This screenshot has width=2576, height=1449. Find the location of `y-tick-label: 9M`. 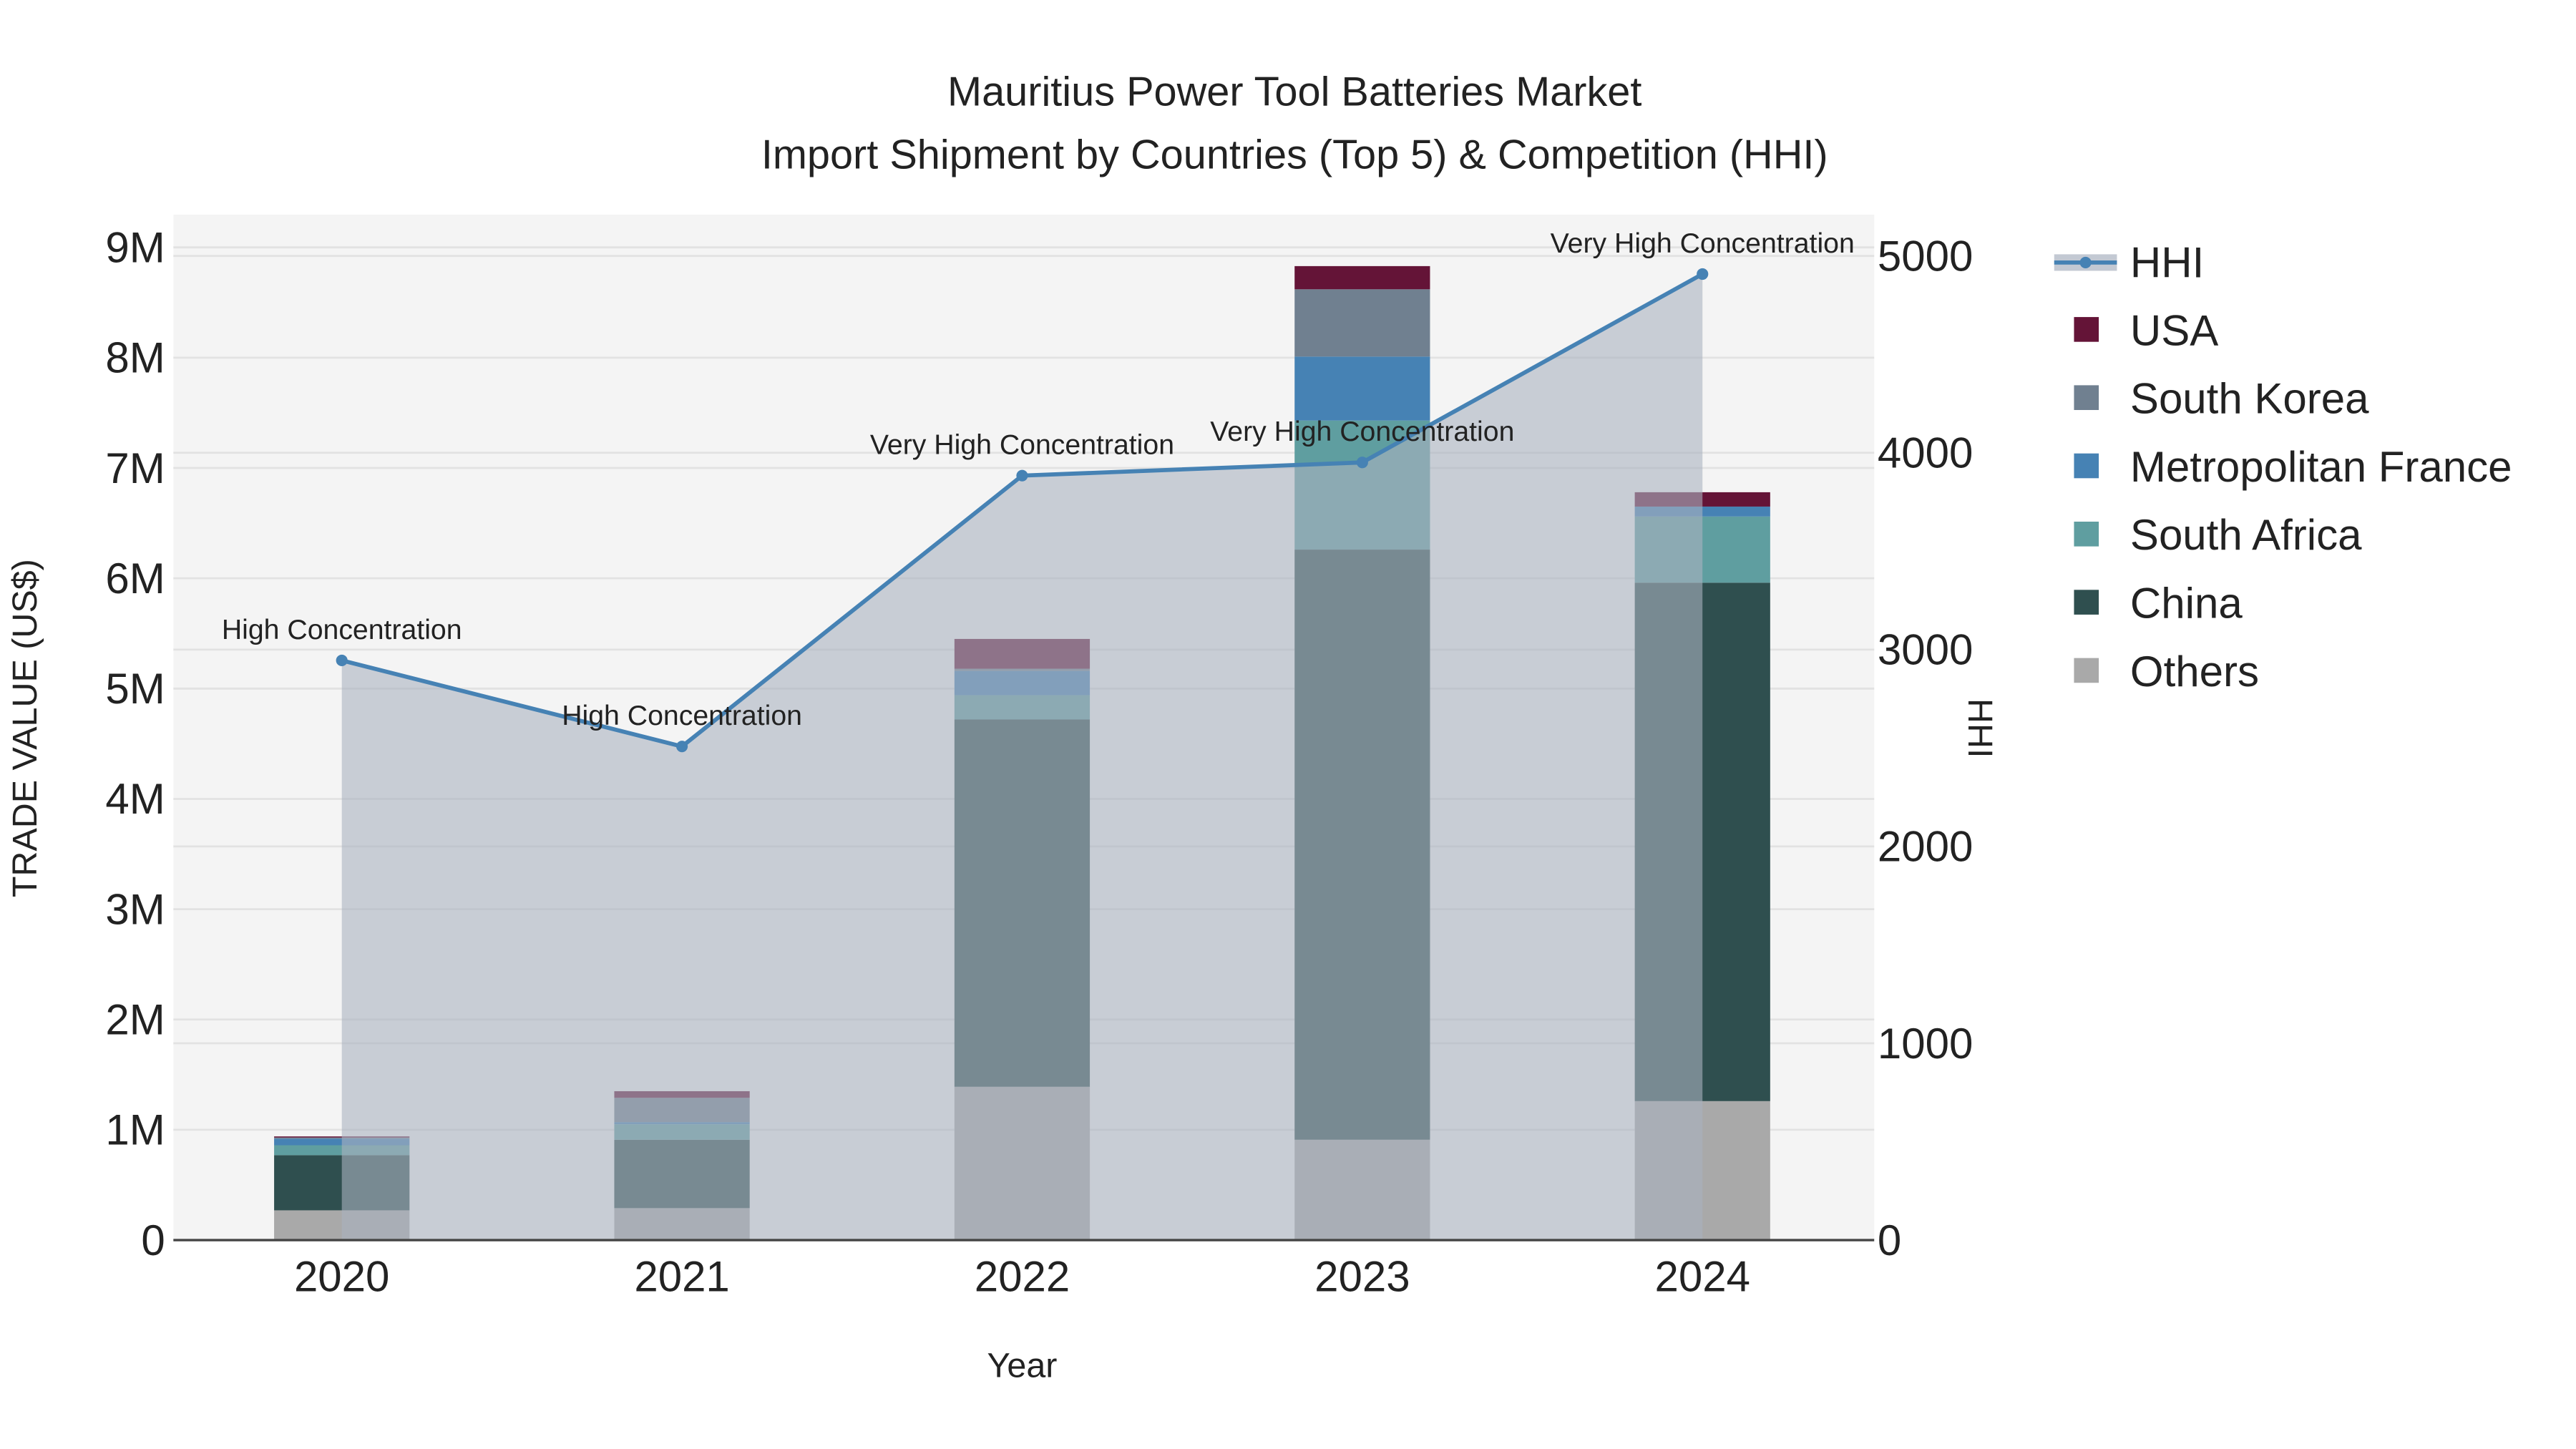

y-tick-label: 9M is located at coordinates (135, 247).